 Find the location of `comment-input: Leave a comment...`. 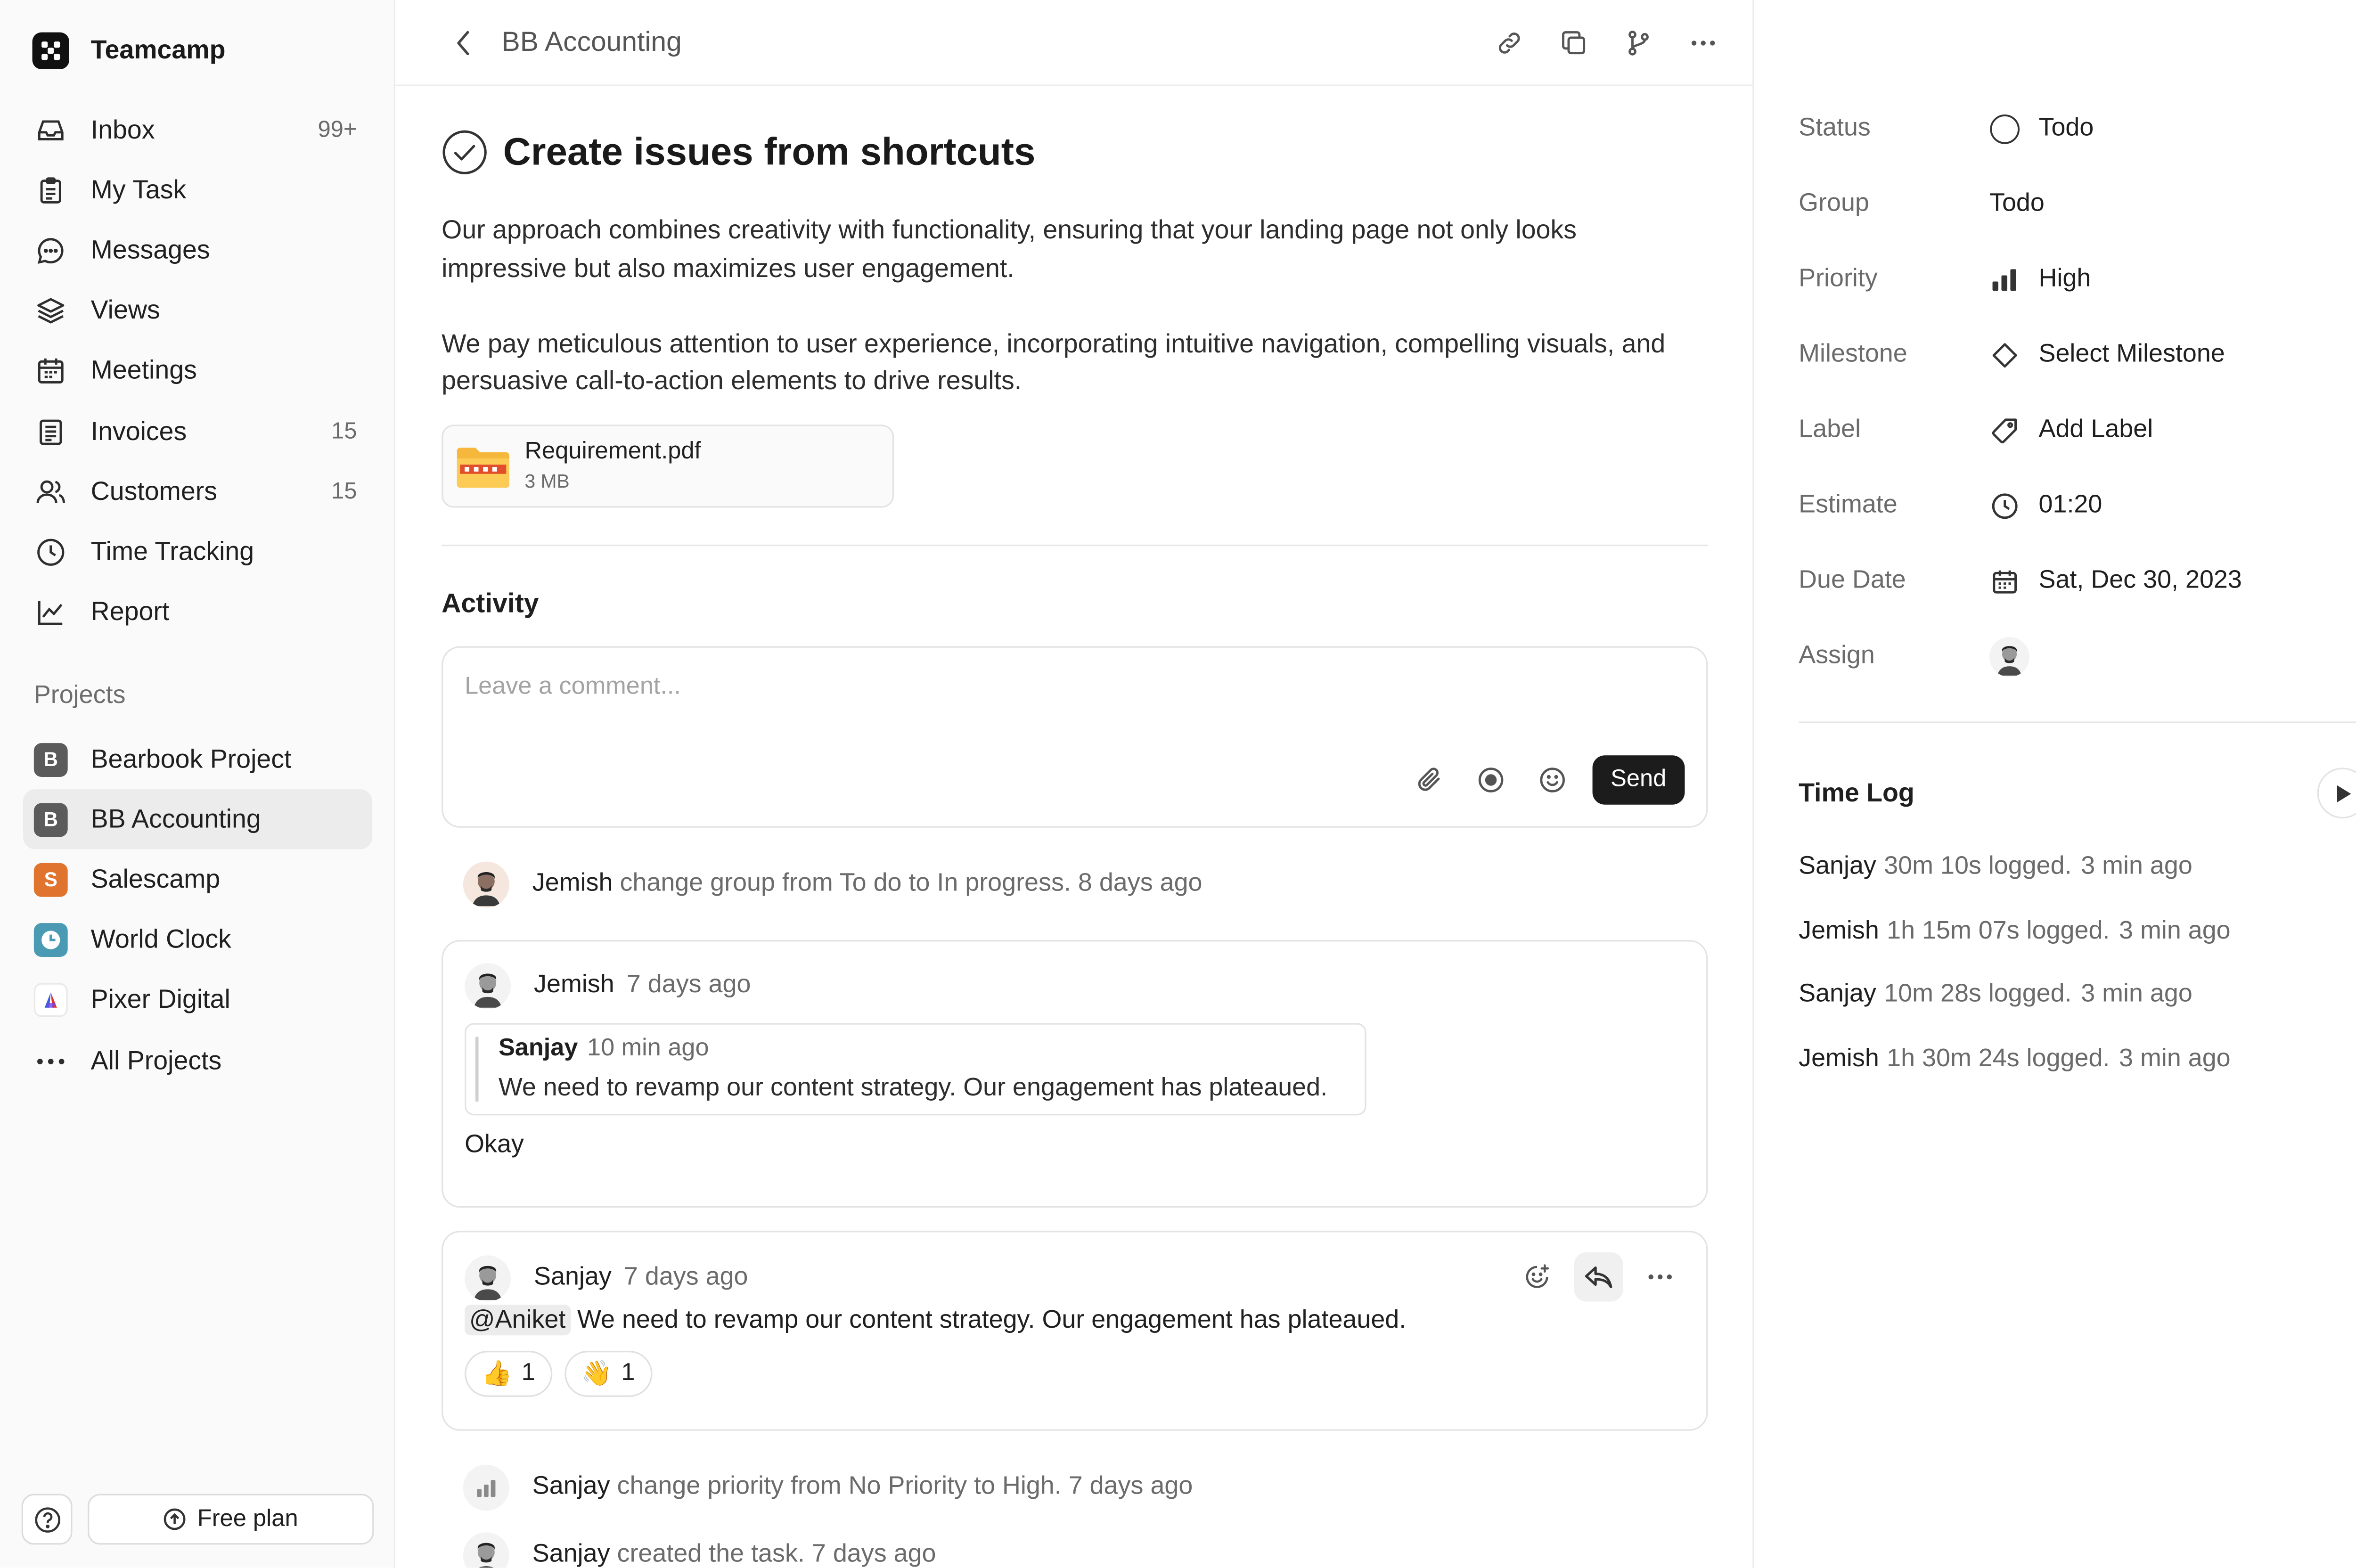

comment-input: Leave a comment... is located at coordinates (573, 687).